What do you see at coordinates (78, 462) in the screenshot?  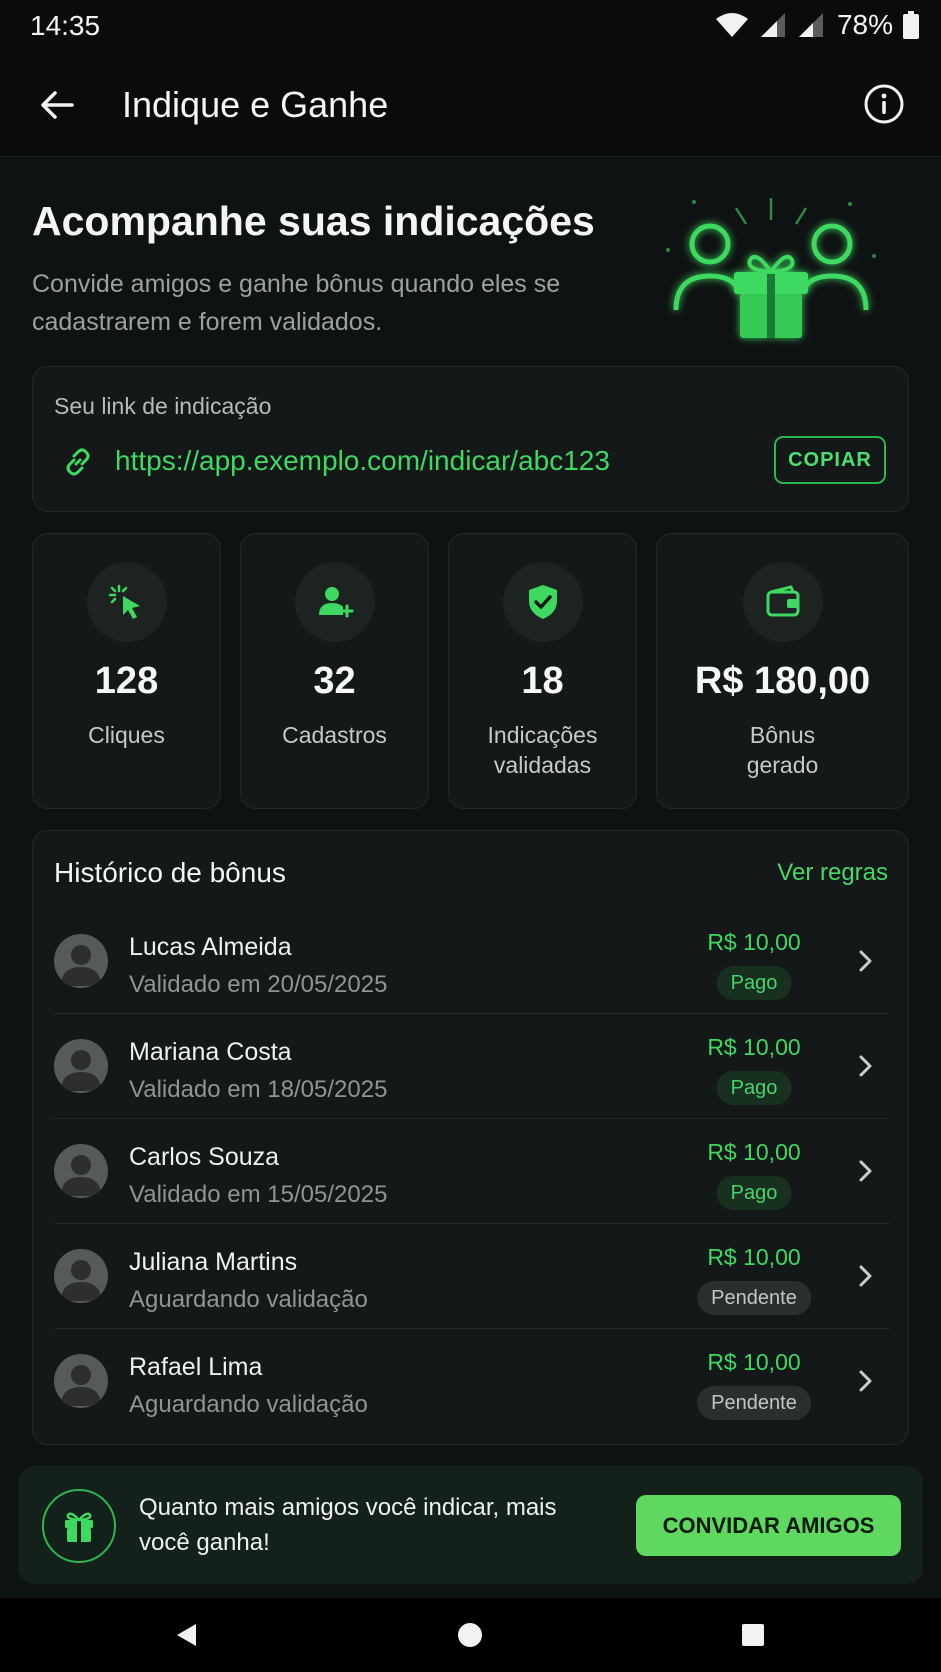 I see `link-icon` at bounding box center [78, 462].